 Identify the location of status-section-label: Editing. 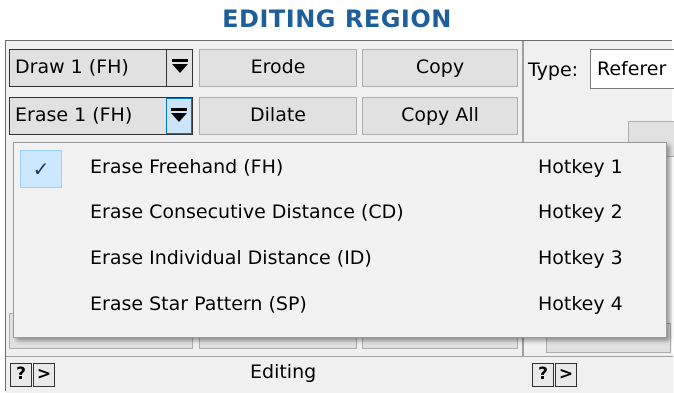
(283, 372).